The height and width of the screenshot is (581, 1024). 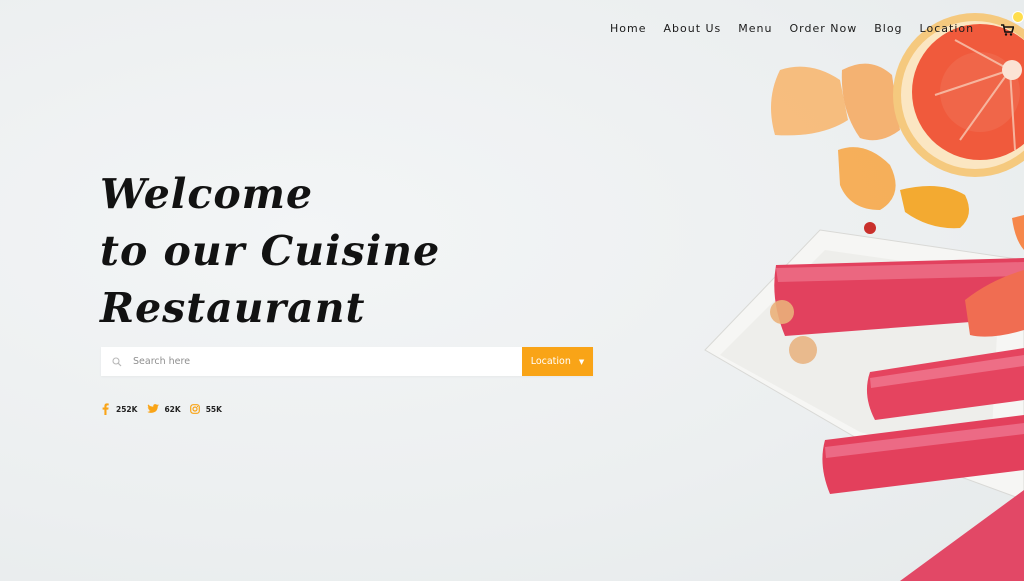 I want to click on location-dropdown-label: Location, so click(x=550, y=361).